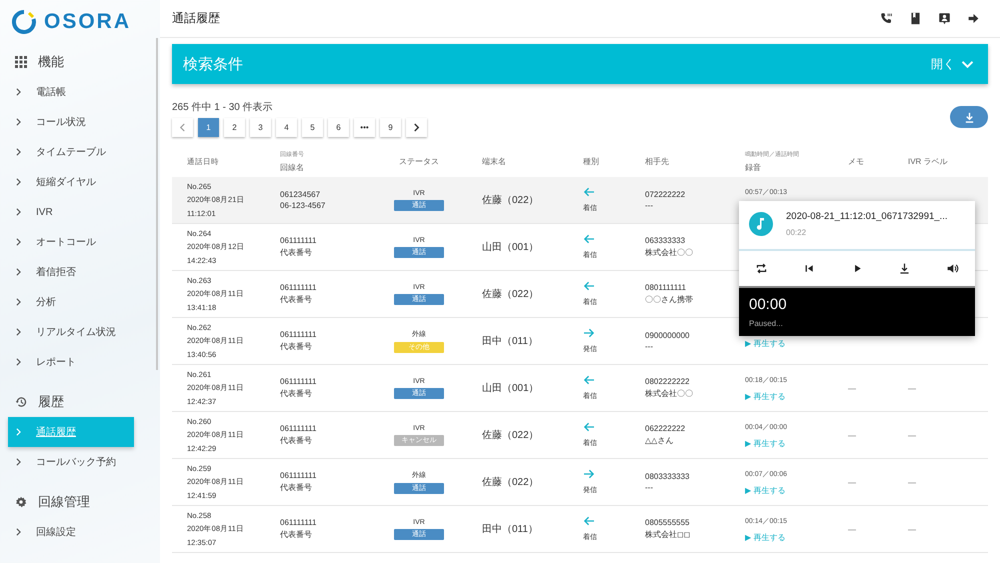 This screenshot has height=563, width=1000. Describe the element at coordinates (666, 287) in the screenshot. I see `partner-number: 0801111111` at that location.